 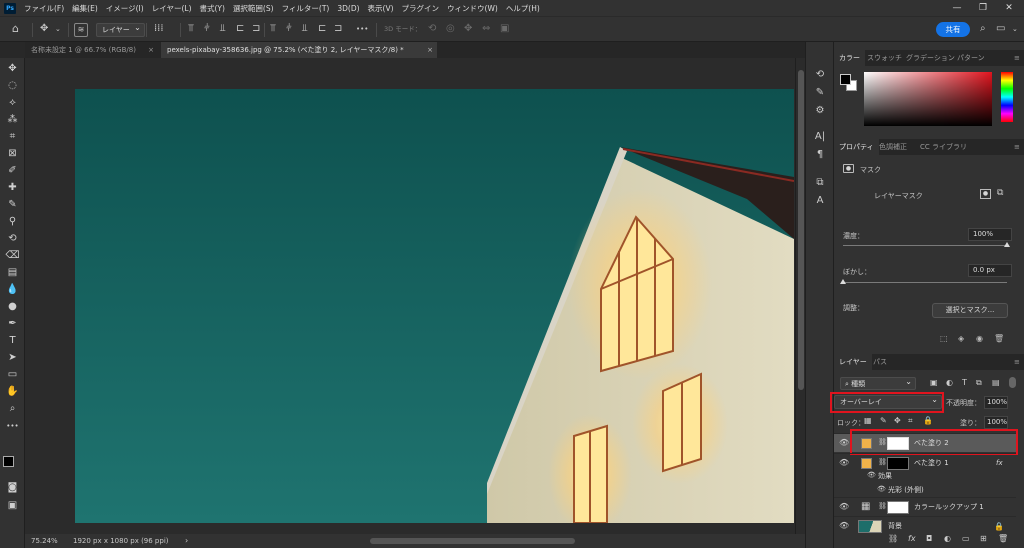 What do you see at coordinates (983, 29) in the screenshot?
I see `search-icon: ⌕` at bounding box center [983, 29].